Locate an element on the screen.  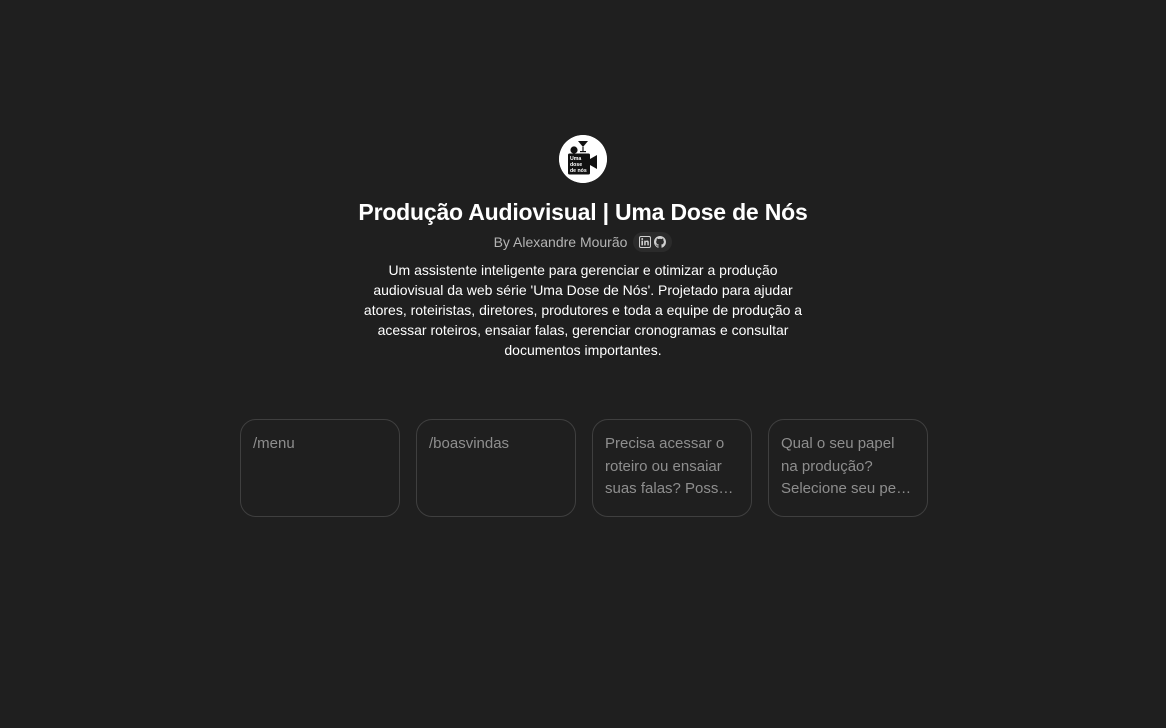
starter-menu: /menu is located at coordinates (320, 468).